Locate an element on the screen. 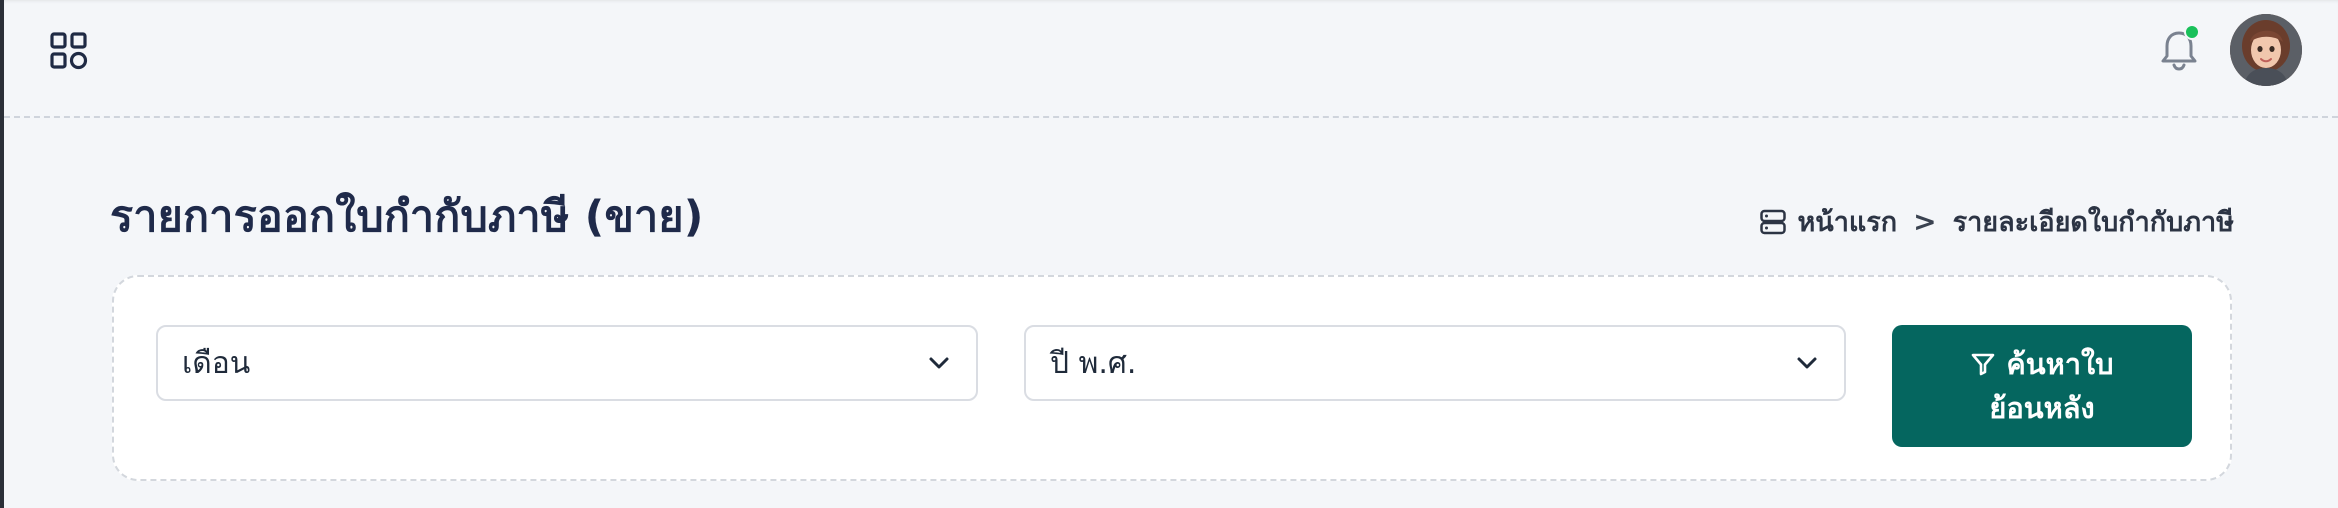  user-avatar is located at coordinates (2266, 50).